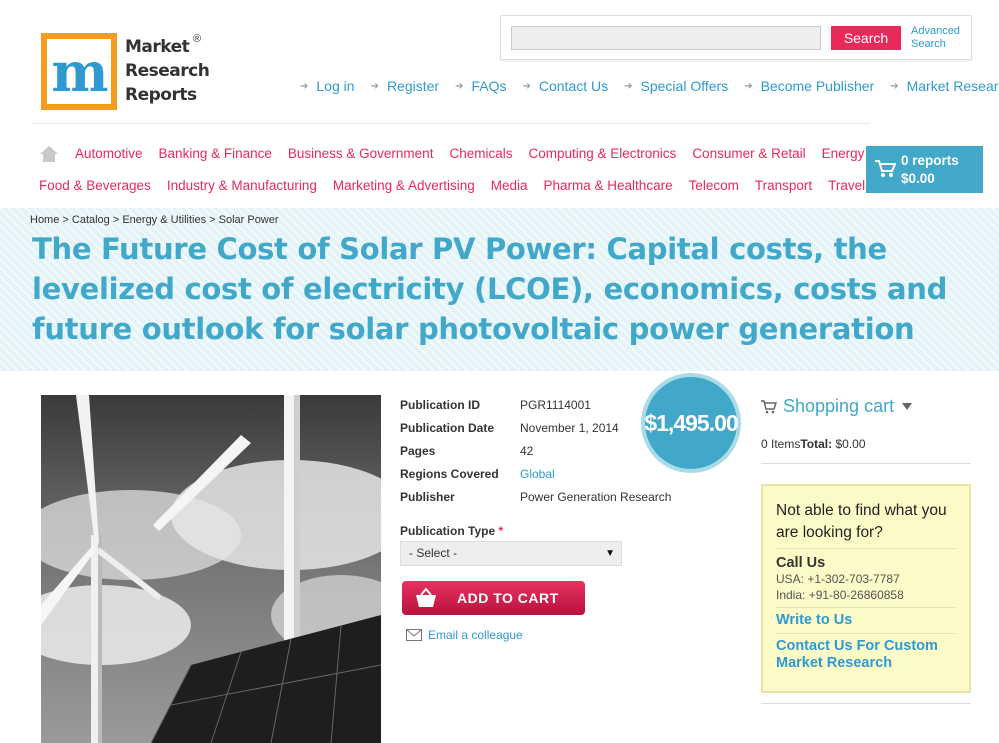  Describe the element at coordinates (596, 496) in the screenshot. I see `publisher: Power Generation Research` at that location.